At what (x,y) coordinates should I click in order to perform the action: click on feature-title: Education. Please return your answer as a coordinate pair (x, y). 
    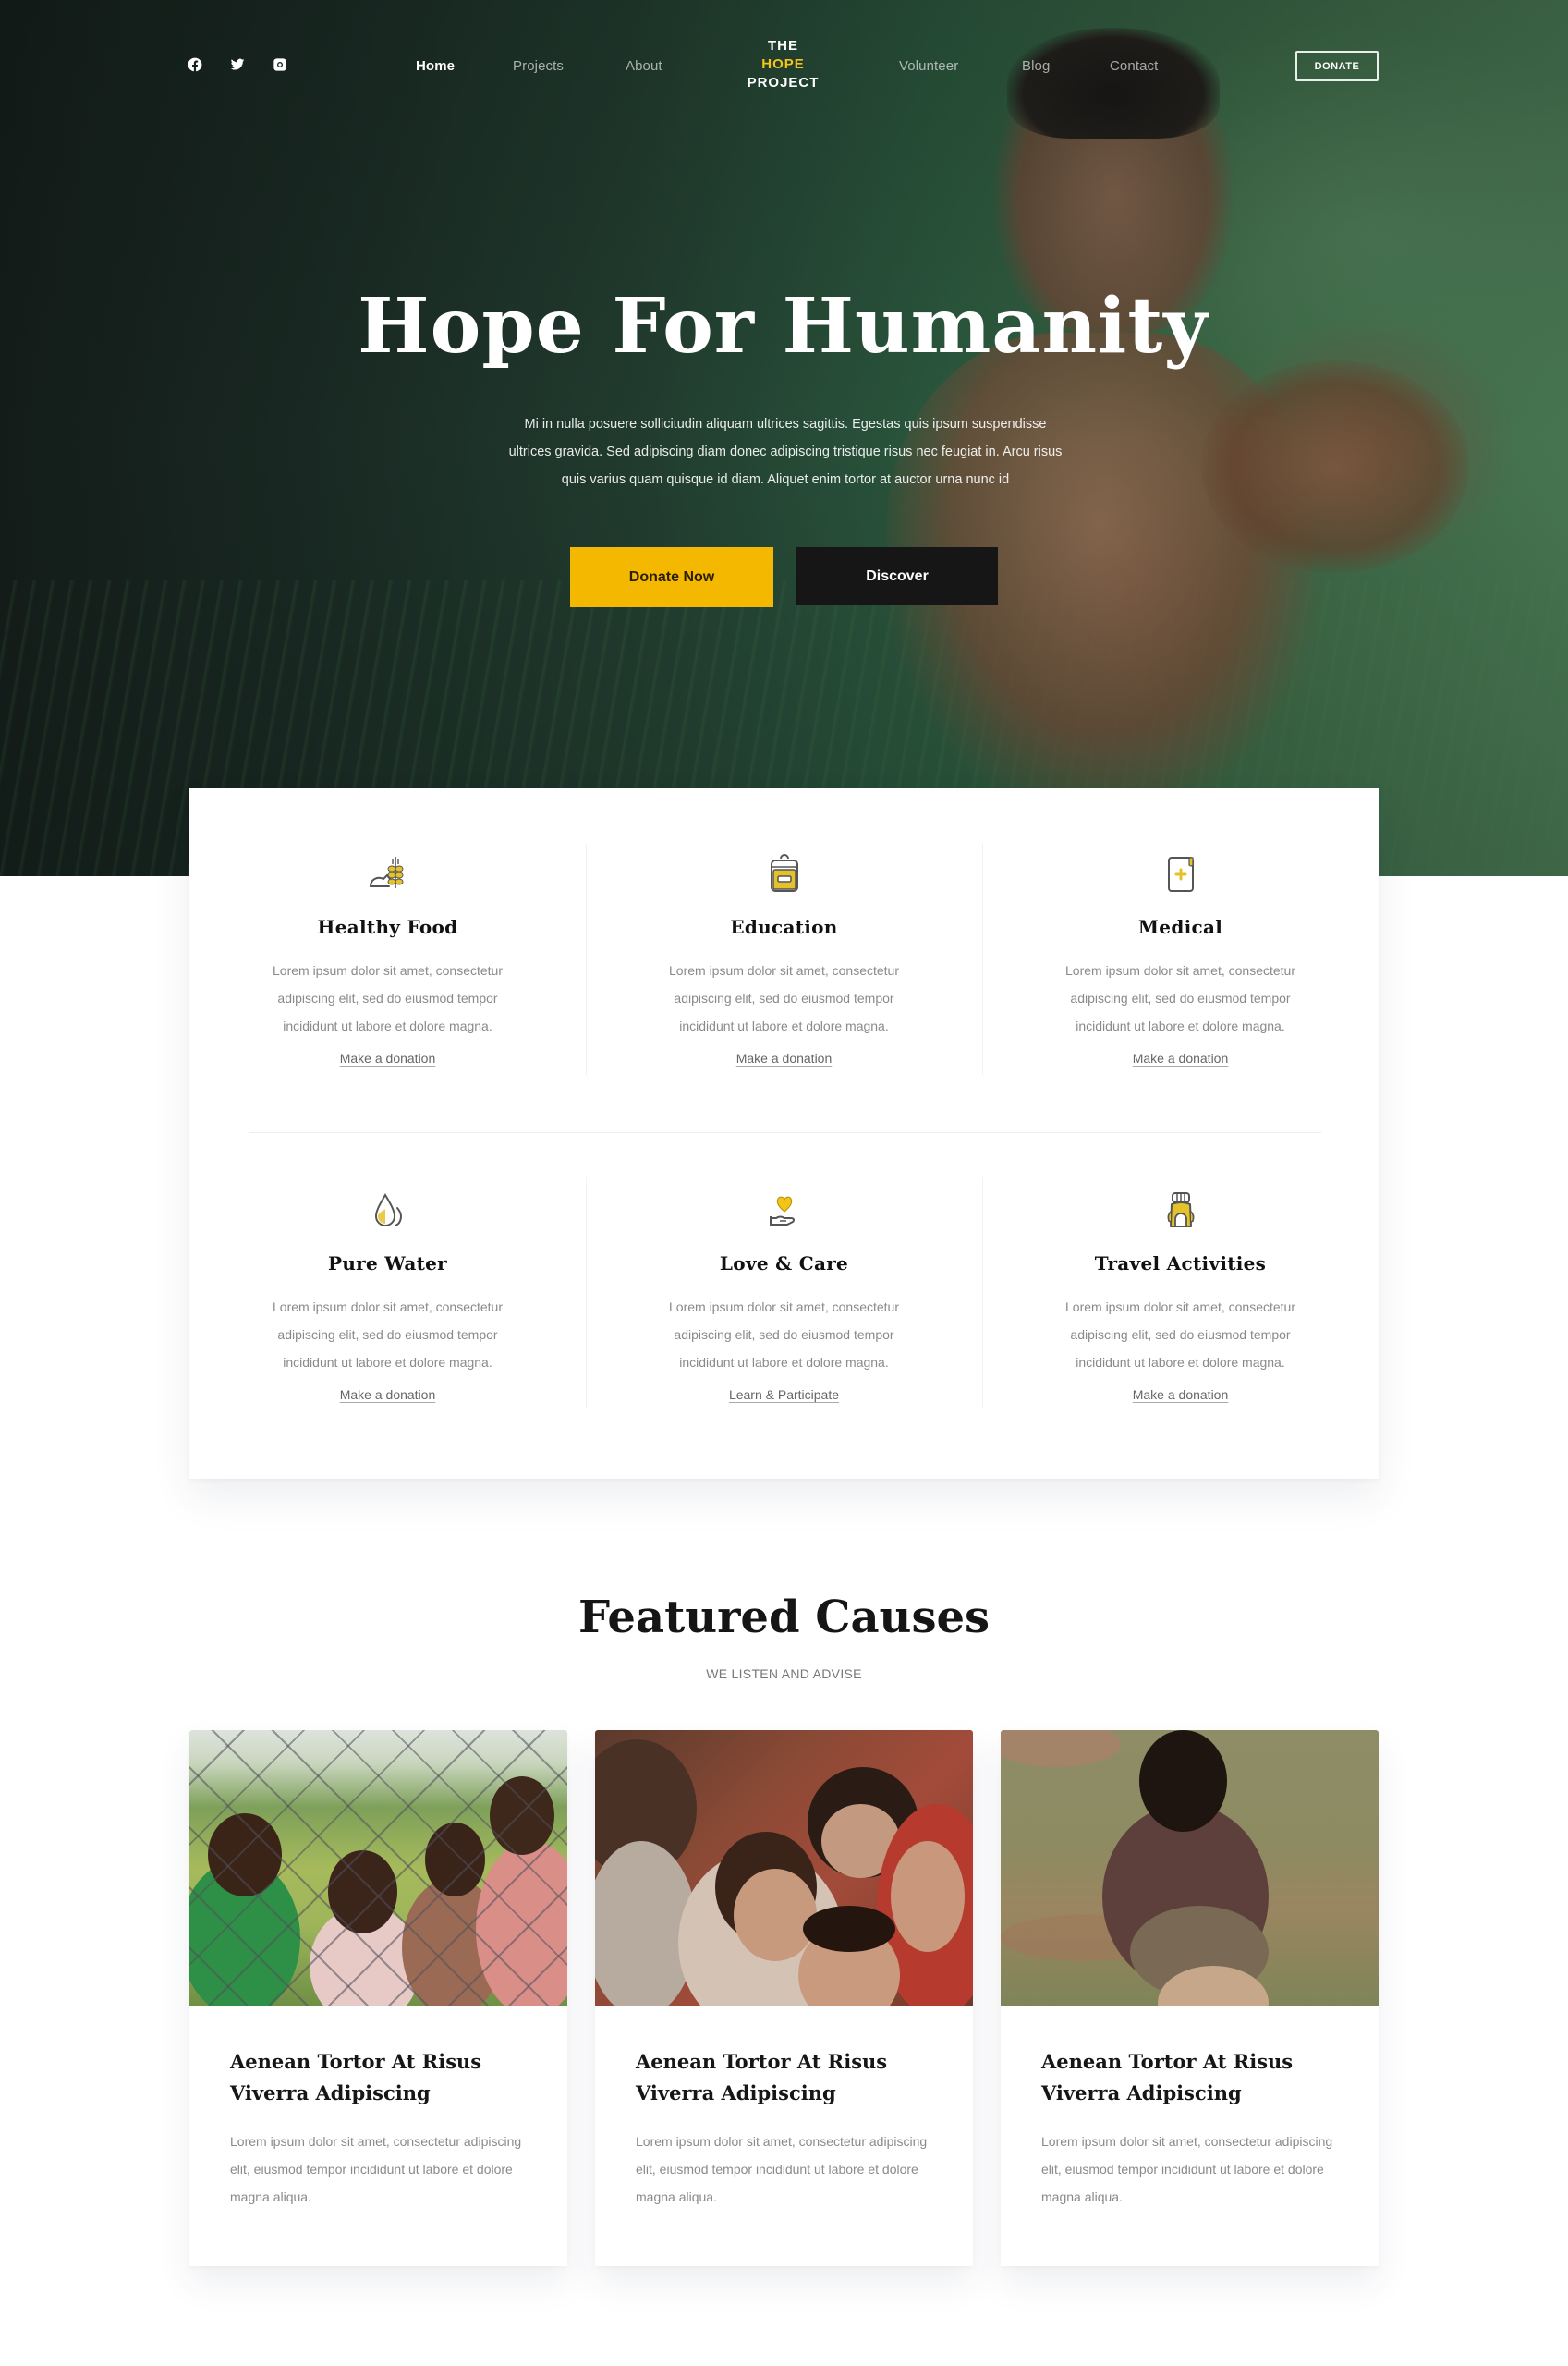
    Looking at the image, I should click on (784, 927).